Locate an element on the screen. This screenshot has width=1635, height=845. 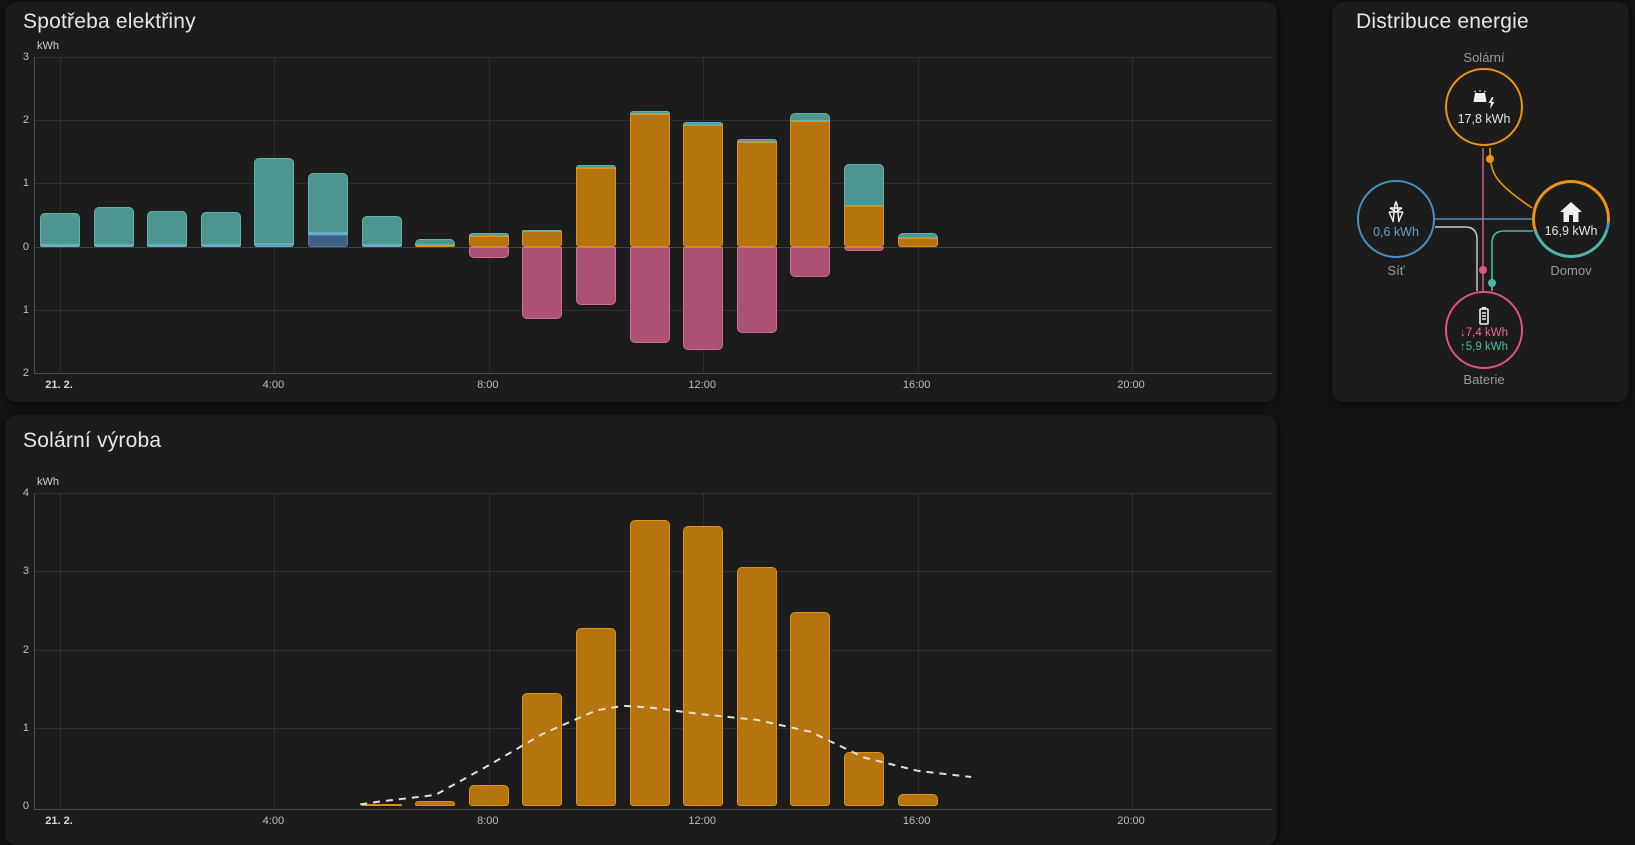
battery-node: ↓7,4 kWh ↑5,9 kWh is located at coordinates (1484, 330).